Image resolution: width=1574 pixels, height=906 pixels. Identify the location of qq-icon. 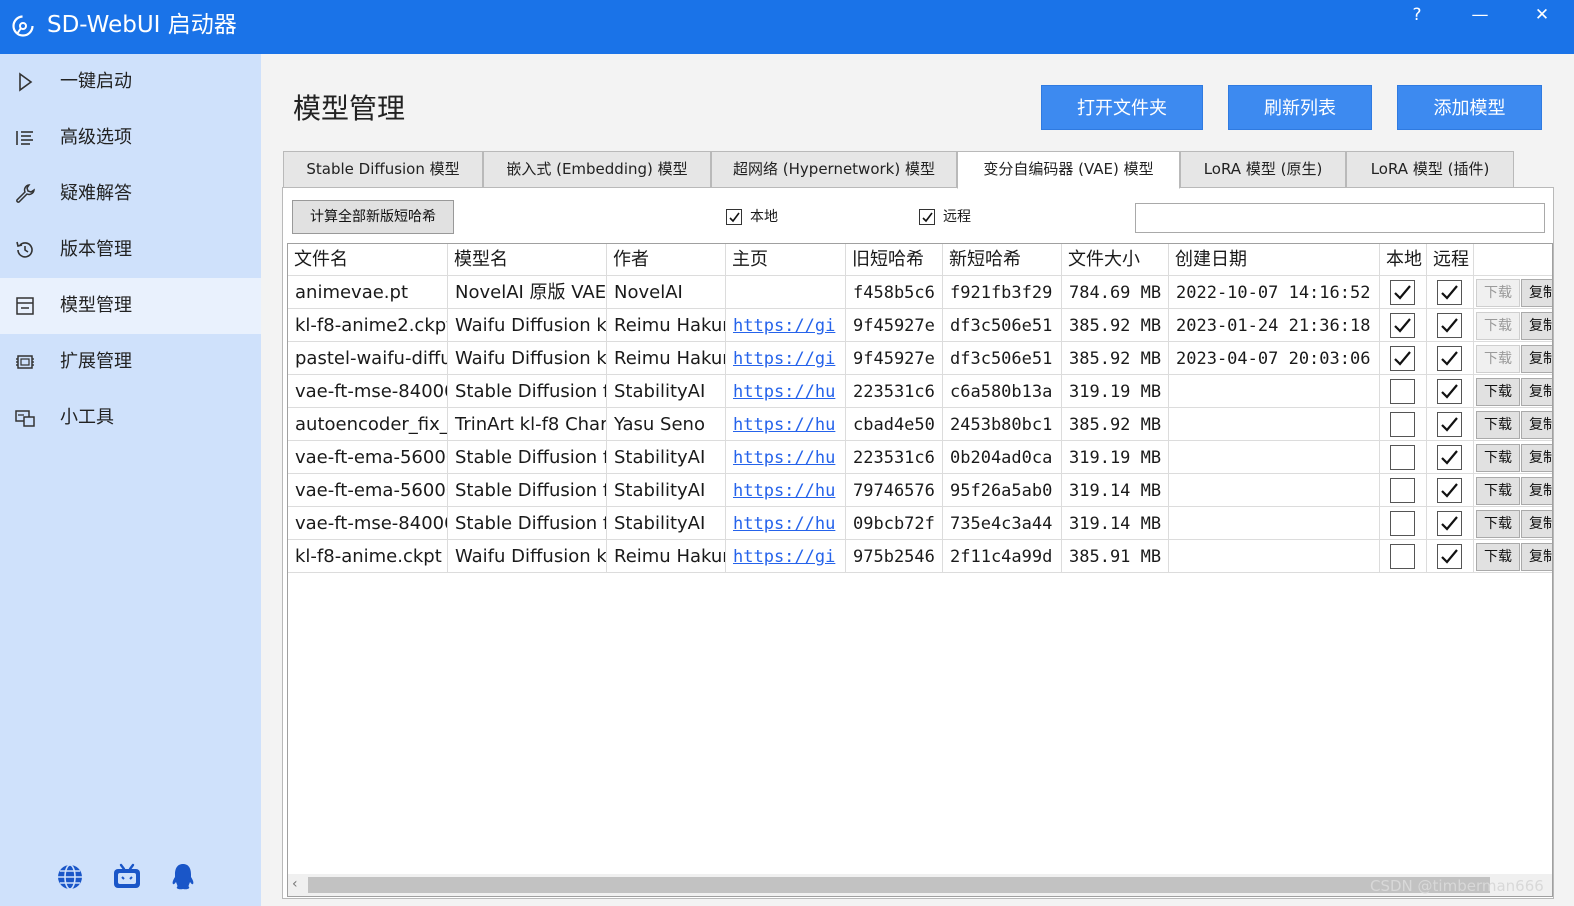
(183, 877).